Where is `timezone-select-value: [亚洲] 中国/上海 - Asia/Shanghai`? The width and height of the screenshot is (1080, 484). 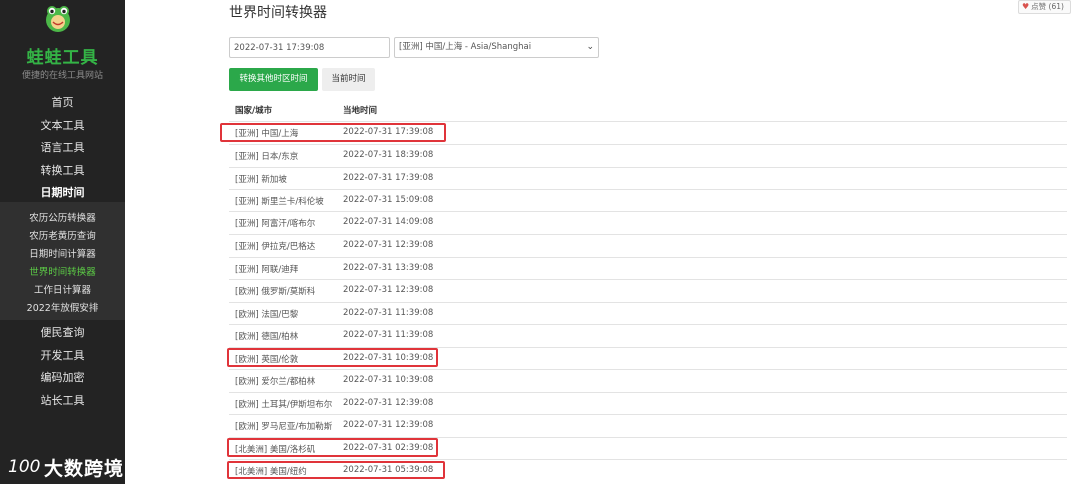
timezone-select-value: [亚洲] 中国/上海 - Asia/Shanghai is located at coordinates (465, 47).